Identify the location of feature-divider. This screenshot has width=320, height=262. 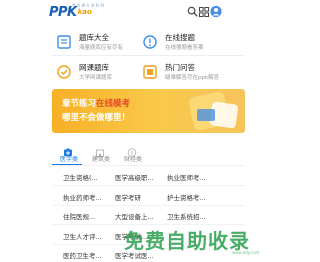
(148, 55).